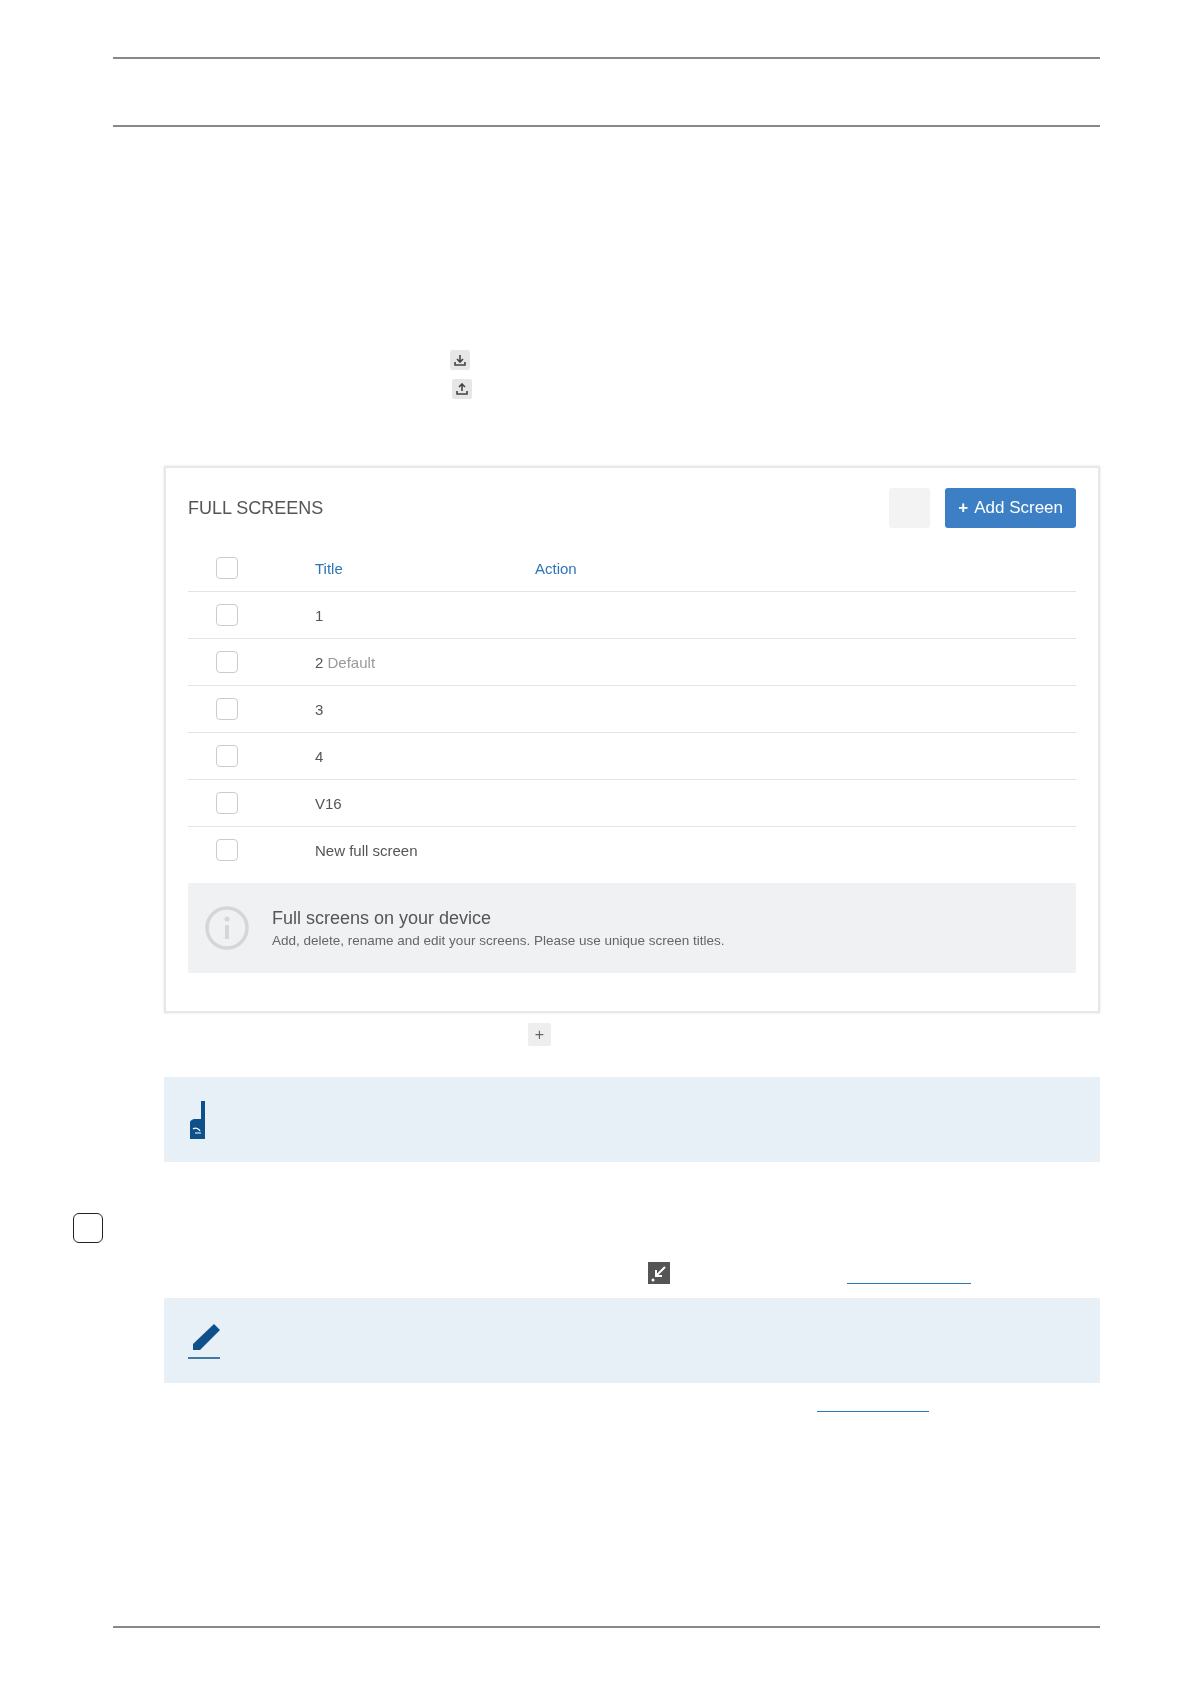  I want to click on checkbox-outline, so click(88, 1228).